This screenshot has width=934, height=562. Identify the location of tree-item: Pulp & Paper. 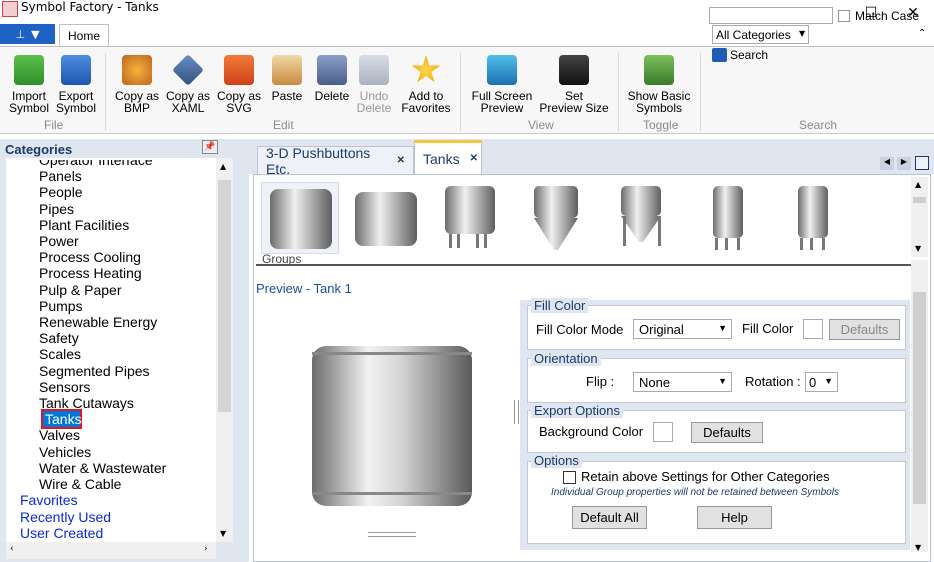
(80, 290).